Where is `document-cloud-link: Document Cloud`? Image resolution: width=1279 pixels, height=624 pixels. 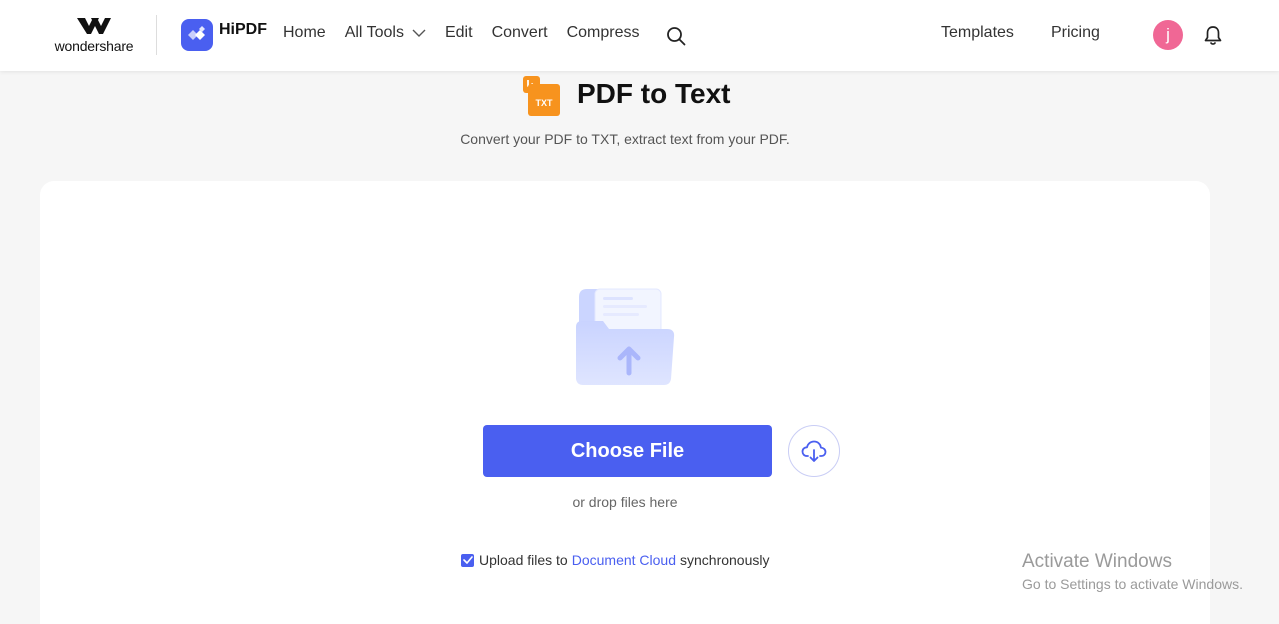 document-cloud-link: Document Cloud is located at coordinates (624, 560).